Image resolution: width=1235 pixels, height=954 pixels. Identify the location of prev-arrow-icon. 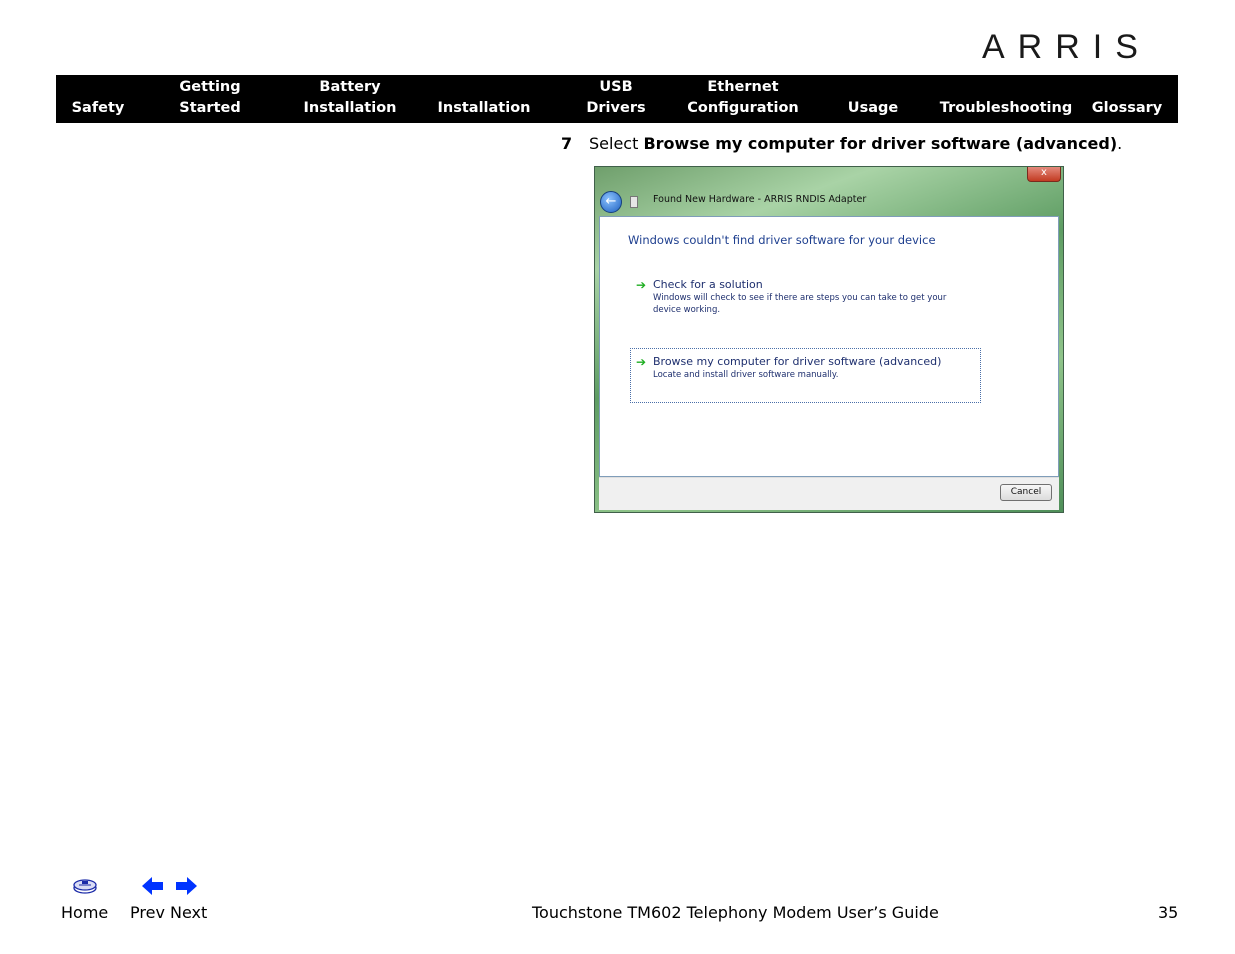
(153, 886).